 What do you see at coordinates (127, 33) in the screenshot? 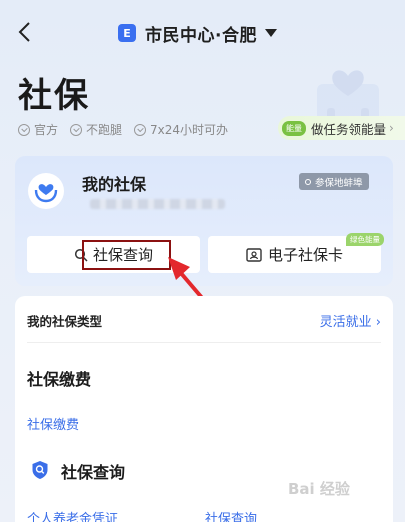
I see `city-badge-icon: E` at bounding box center [127, 33].